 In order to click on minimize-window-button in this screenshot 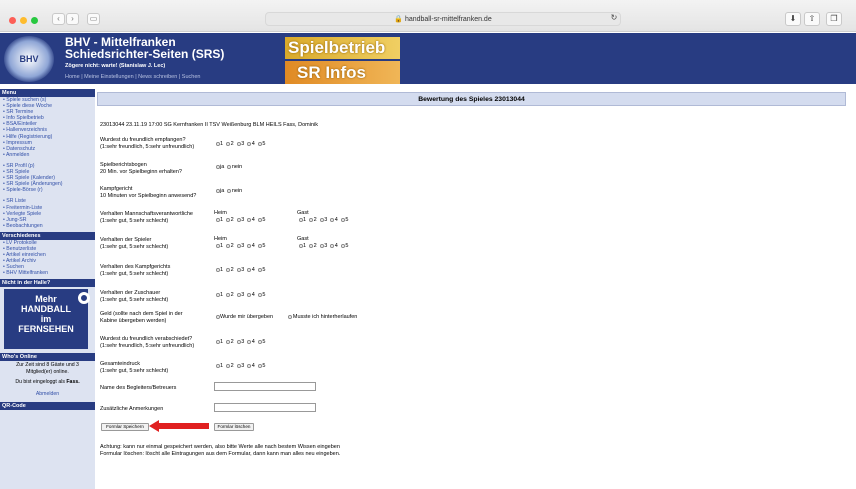, I will do `click(23, 20)`.